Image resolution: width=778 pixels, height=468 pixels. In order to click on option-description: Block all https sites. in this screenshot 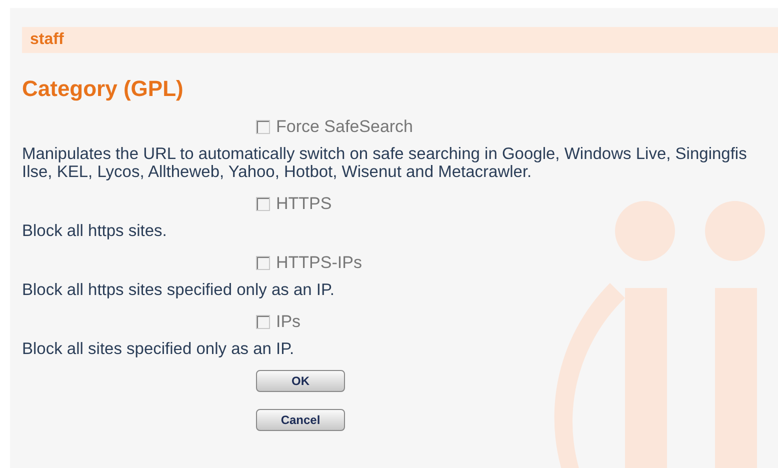, I will do `click(94, 231)`.